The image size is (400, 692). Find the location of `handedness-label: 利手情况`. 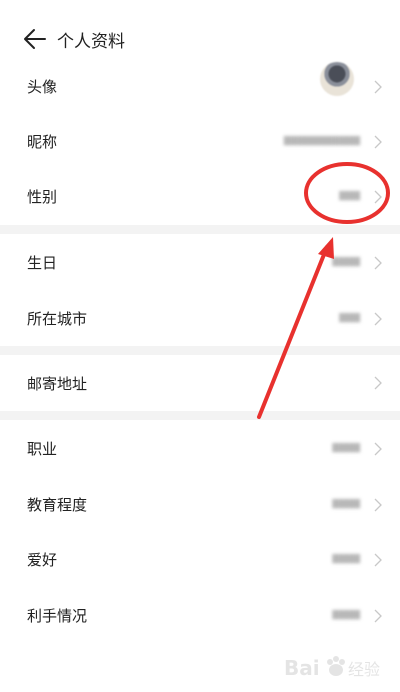

handedness-label: 利手情况 is located at coordinates (57, 616).